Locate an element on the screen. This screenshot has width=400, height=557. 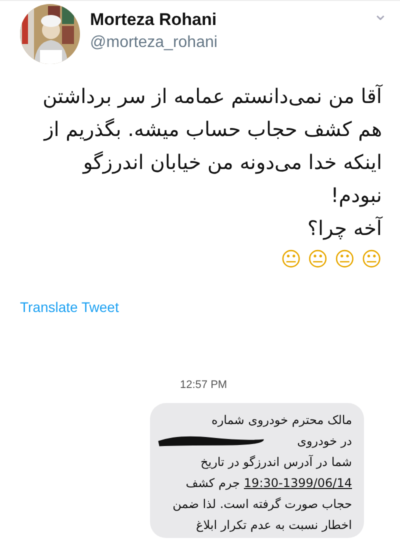
message-time: 12:57 PM is located at coordinates (204, 385).